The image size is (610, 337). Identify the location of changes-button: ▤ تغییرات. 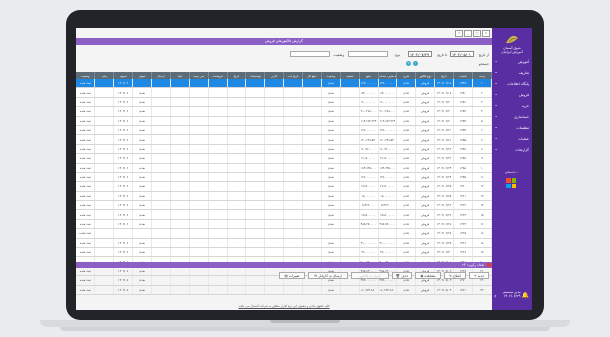
(292, 275).